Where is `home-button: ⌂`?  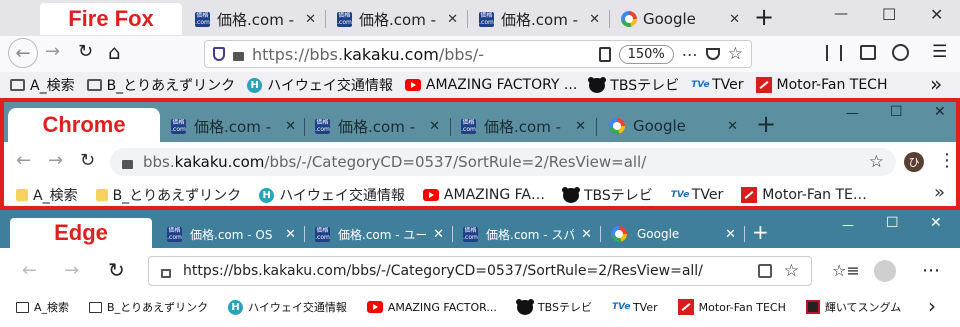
home-button: ⌂ is located at coordinates (114, 52).